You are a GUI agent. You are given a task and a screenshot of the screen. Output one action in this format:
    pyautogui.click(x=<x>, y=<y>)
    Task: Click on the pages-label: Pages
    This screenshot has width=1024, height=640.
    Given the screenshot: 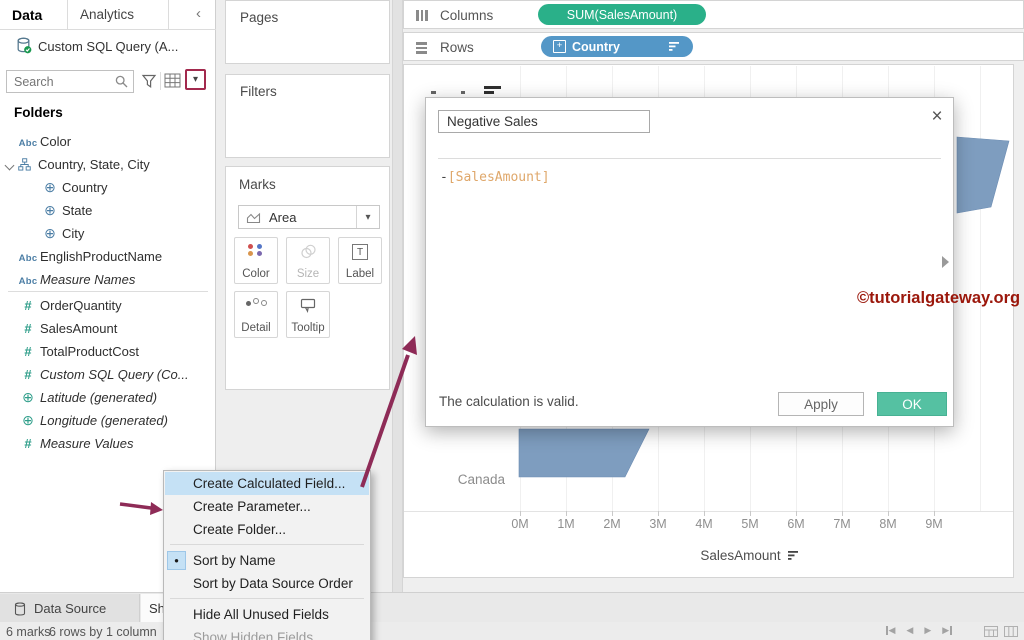 What is the action you would take?
    pyautogui.click(x=259, y=17)
    